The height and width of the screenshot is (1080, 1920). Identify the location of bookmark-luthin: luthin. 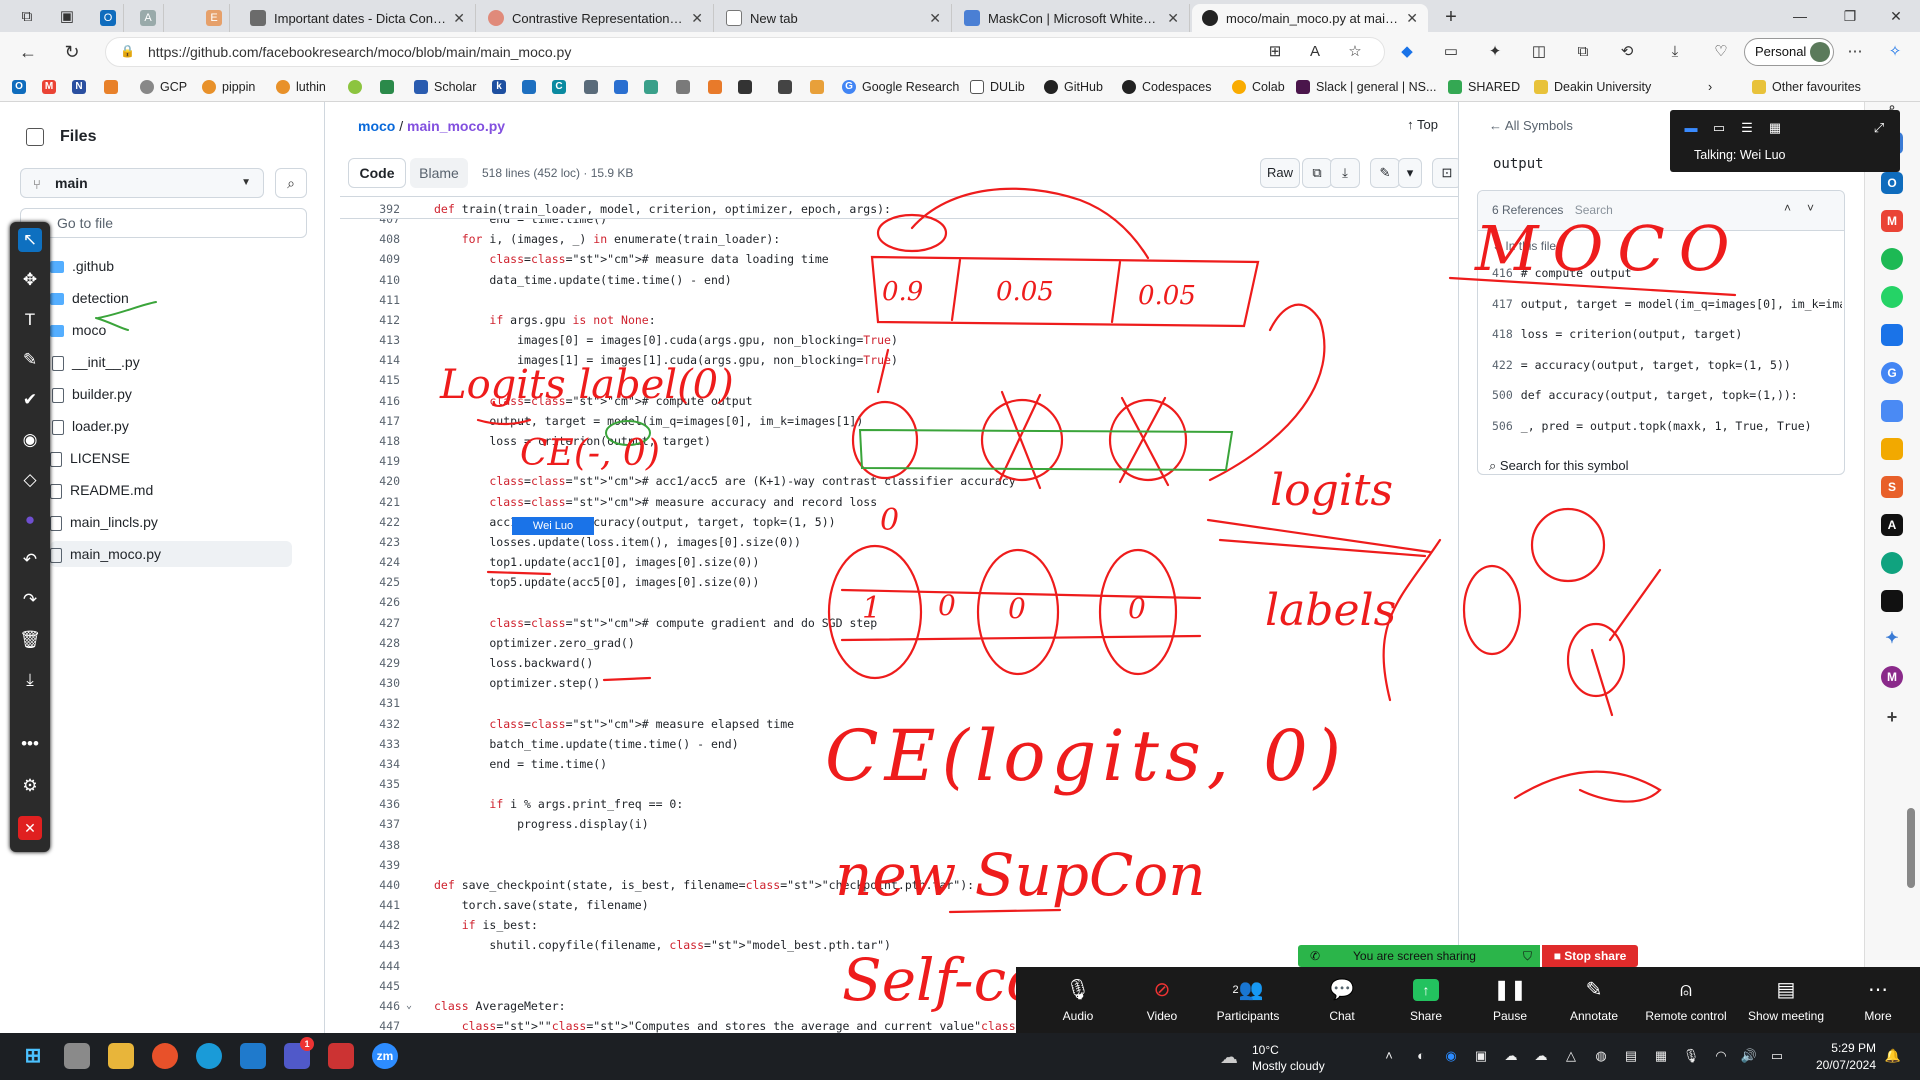
(301, 87).